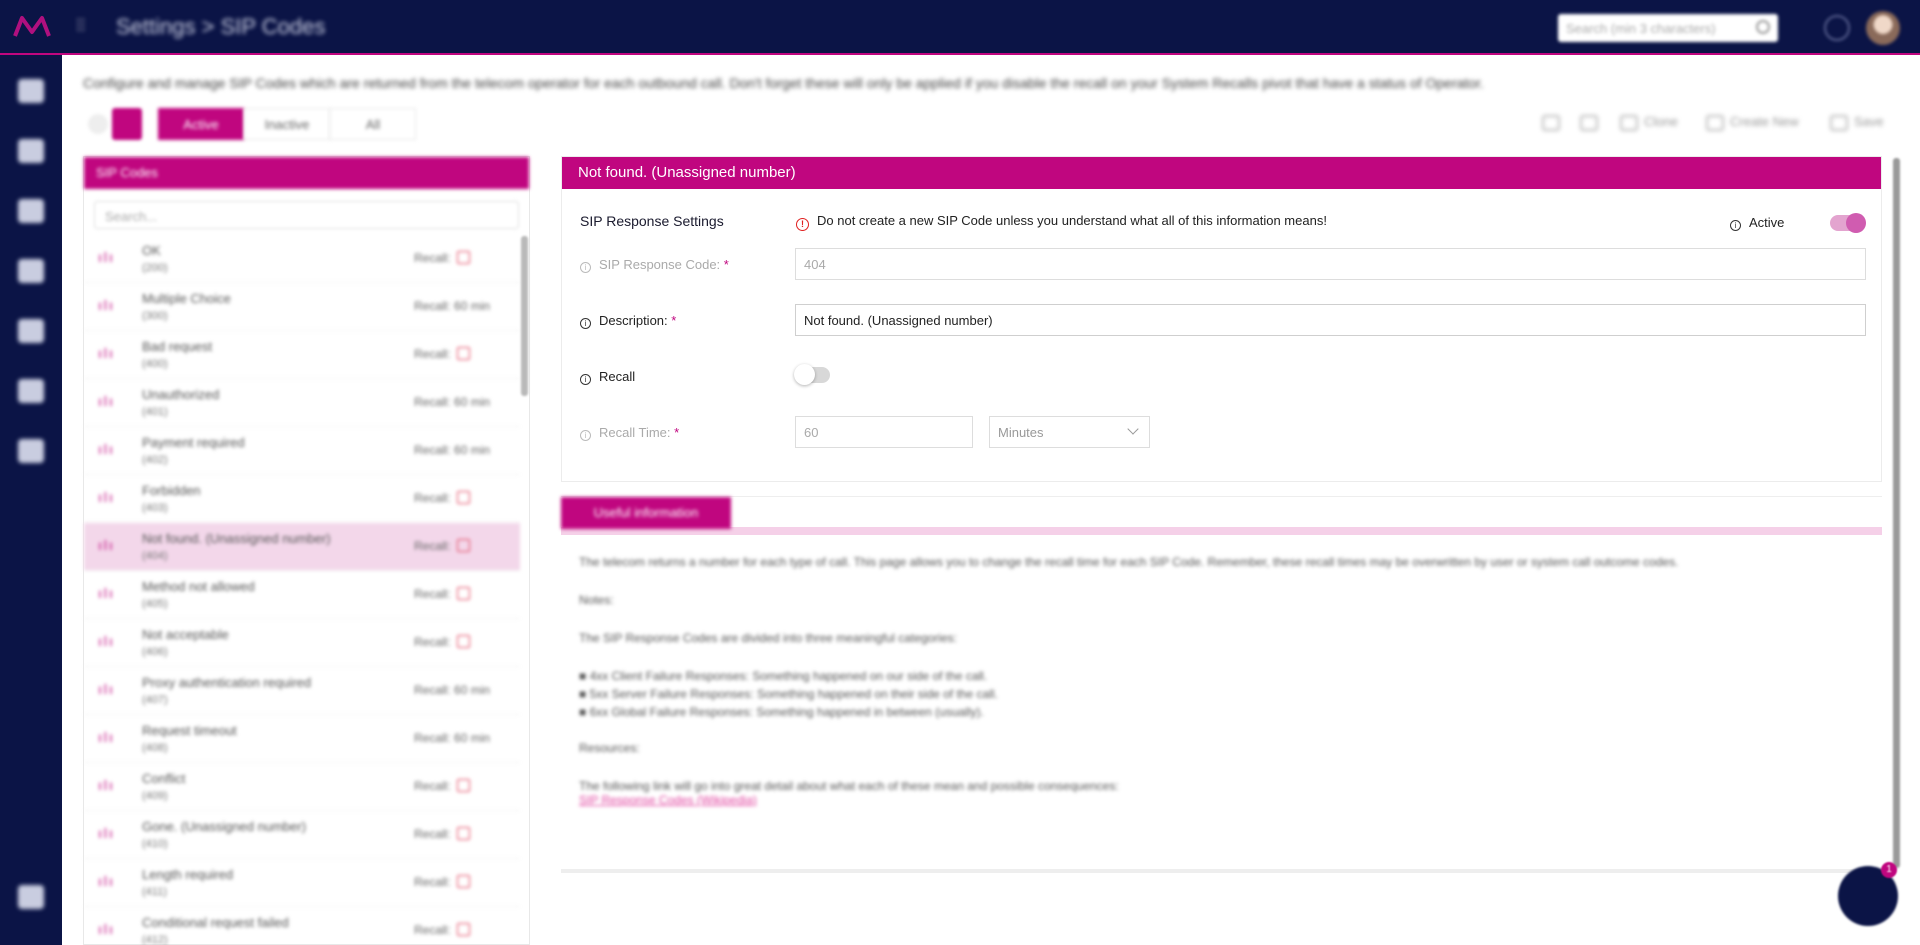 This screenshot has width=1920, height=945. I want to click on list-item: ılı Gone. (Unassigned number) (410) Recall:, so click(302, 835).